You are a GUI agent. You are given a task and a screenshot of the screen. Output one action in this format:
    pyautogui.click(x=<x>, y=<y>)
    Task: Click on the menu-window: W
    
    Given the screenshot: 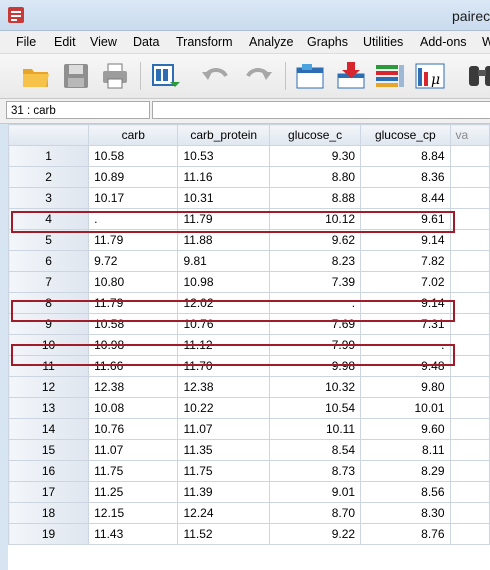 What is the action you would take?
    pyautogui.click(x=486, y=42)
    